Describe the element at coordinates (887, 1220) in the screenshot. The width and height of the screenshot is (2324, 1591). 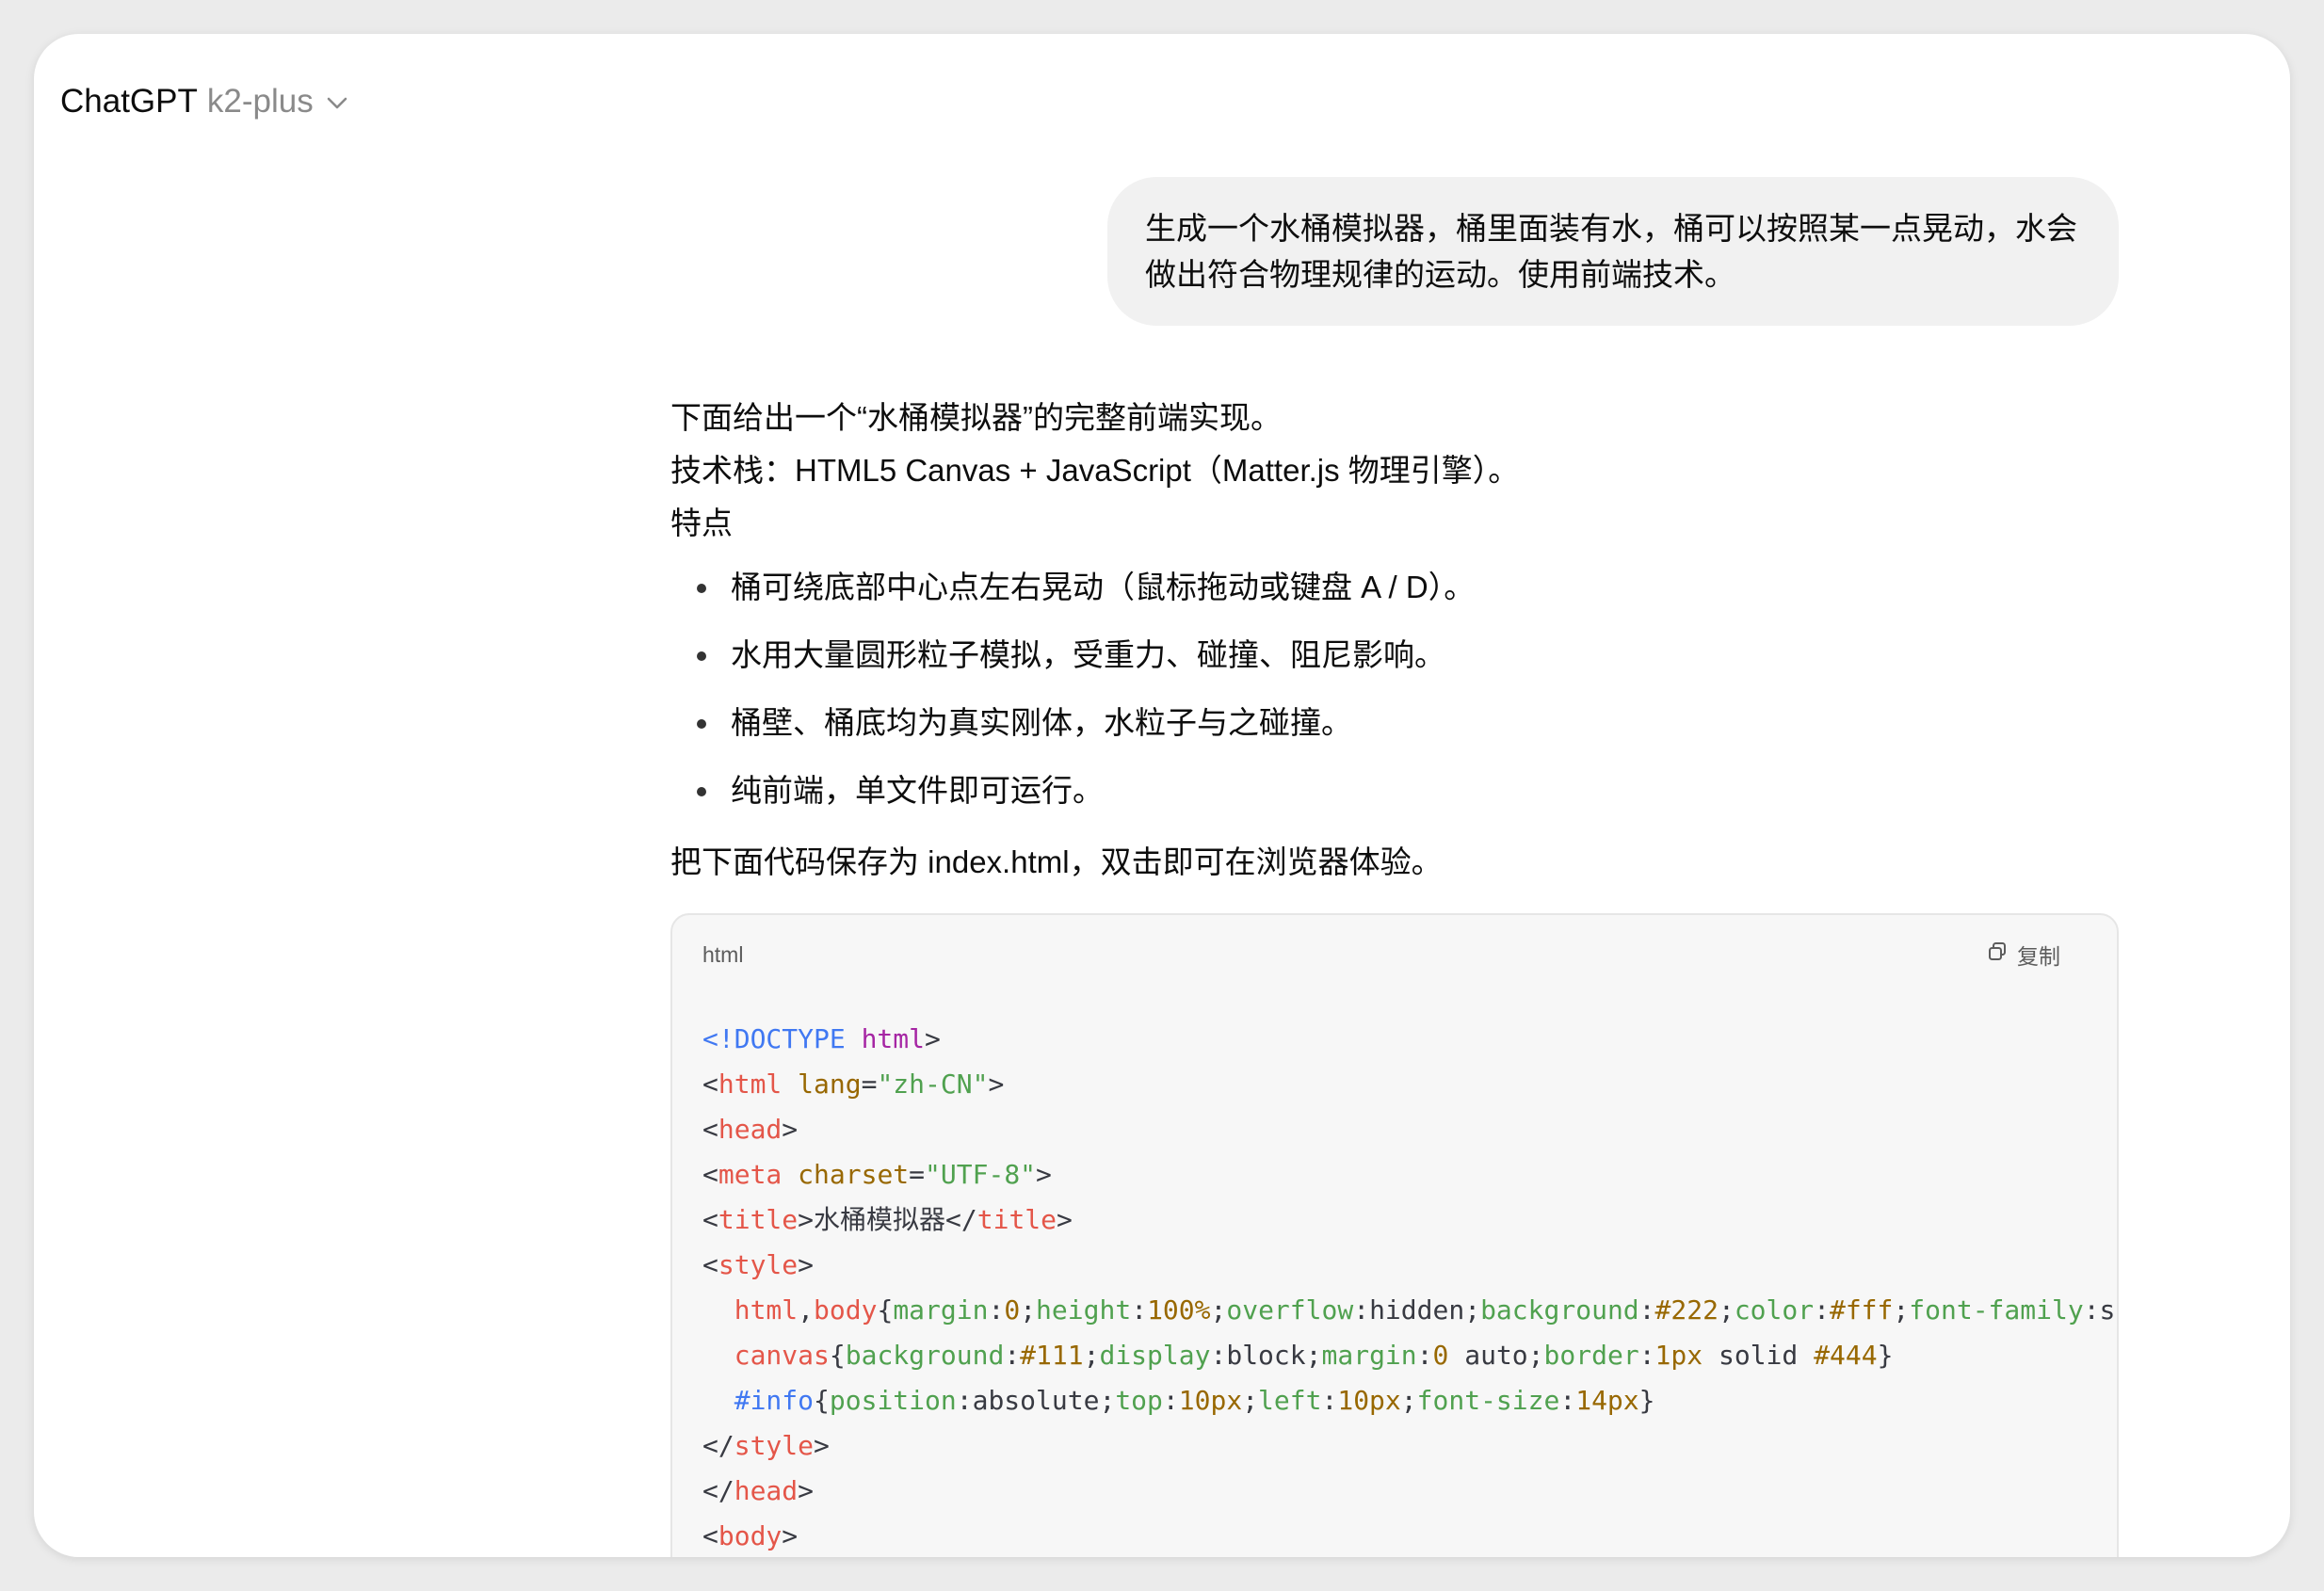
I see `code-line: <title>水桶模拟器</title>` at that location.